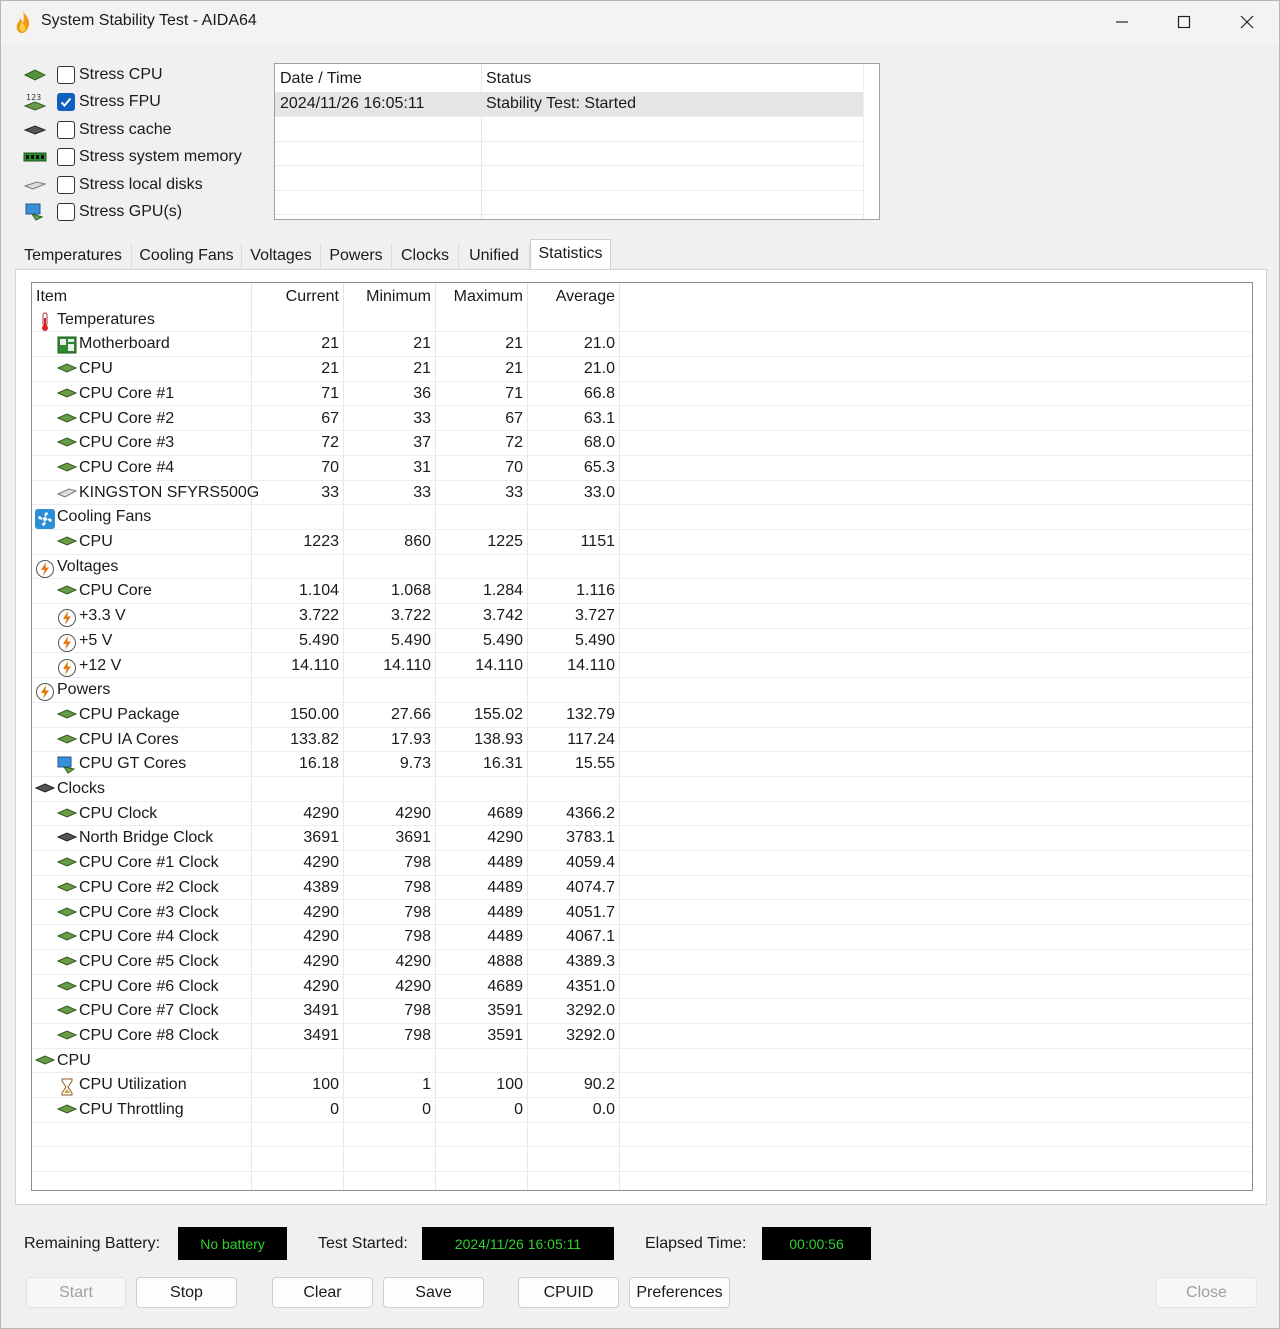  Describe the element at coordinates (67, 345) in the screenshot. I see `motherboard-icon` at that location.